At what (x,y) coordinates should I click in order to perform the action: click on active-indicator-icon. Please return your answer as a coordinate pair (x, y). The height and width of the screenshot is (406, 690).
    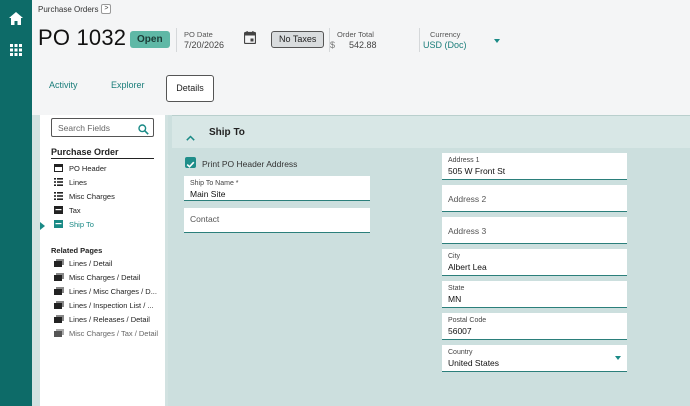
    Looking at the image, I should click on (42, 226).